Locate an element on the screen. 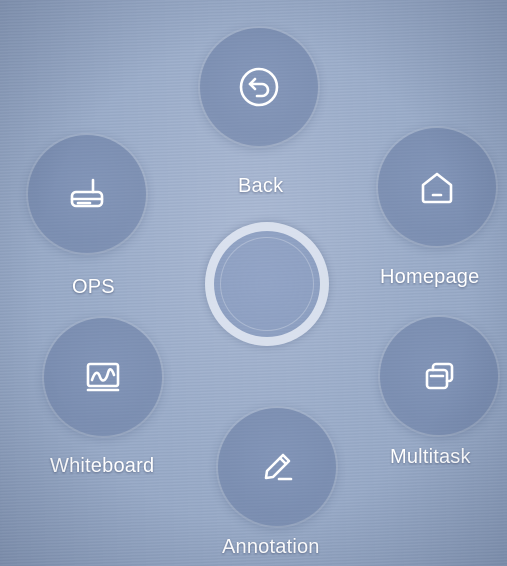 The height and width of the screenshot is (566, 507). ops-device-icon is located at coordinates (87, 193).